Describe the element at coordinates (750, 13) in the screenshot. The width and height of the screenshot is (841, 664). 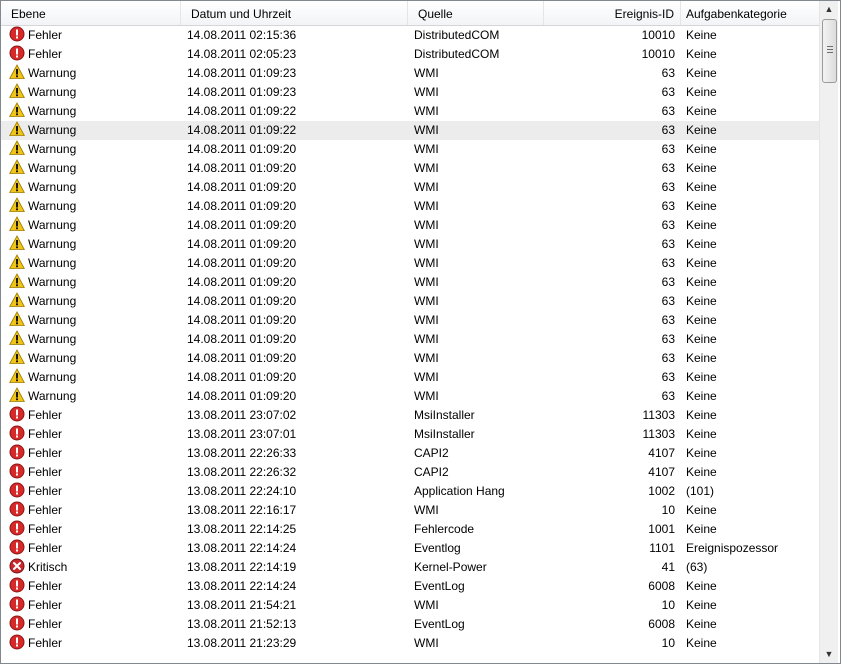
I see `column-header-category: Aufgabenkategorie` at that location.